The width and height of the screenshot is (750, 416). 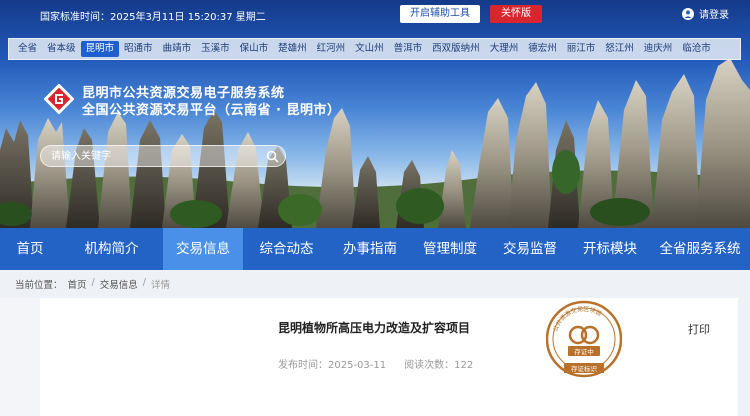 I want to click on region-item: 大理州, so click(x=504, y=49).